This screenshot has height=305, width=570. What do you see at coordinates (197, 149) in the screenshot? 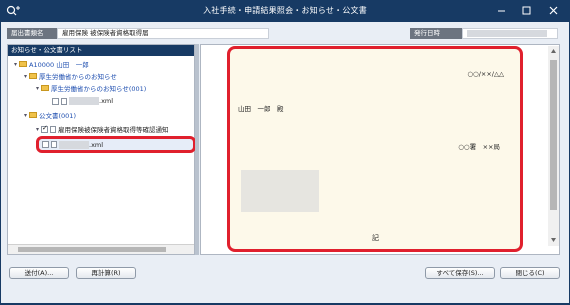
I see `panel-splitter` at bounding box center [197, 149].